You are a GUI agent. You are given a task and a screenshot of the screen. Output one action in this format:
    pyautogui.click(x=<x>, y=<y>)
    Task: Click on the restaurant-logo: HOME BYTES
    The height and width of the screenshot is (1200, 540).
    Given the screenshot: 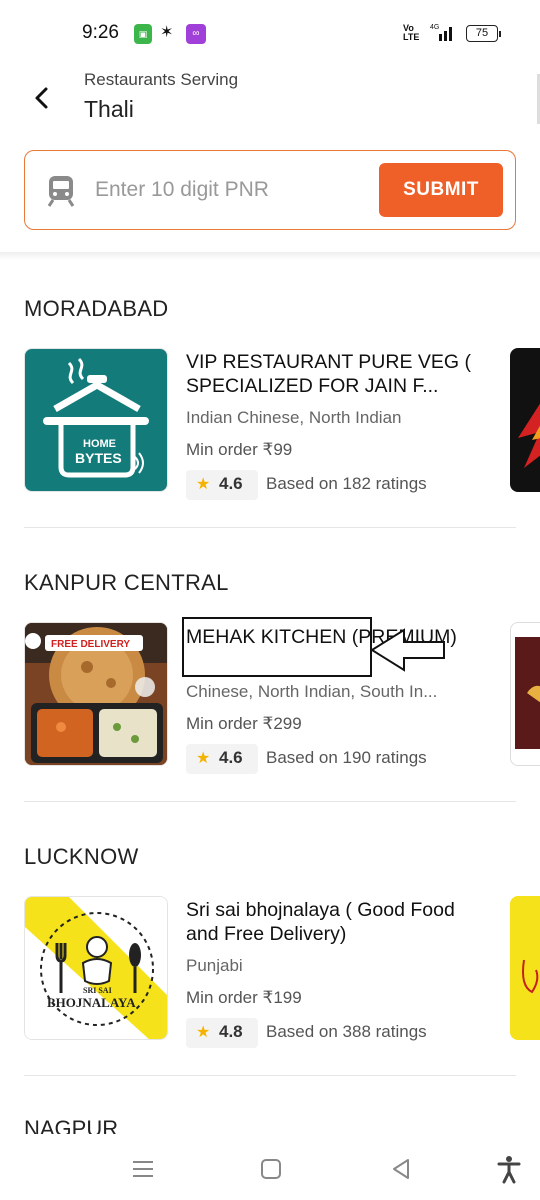 What is the action you would take?
    pyautogui.click(x=96, y=420)
    